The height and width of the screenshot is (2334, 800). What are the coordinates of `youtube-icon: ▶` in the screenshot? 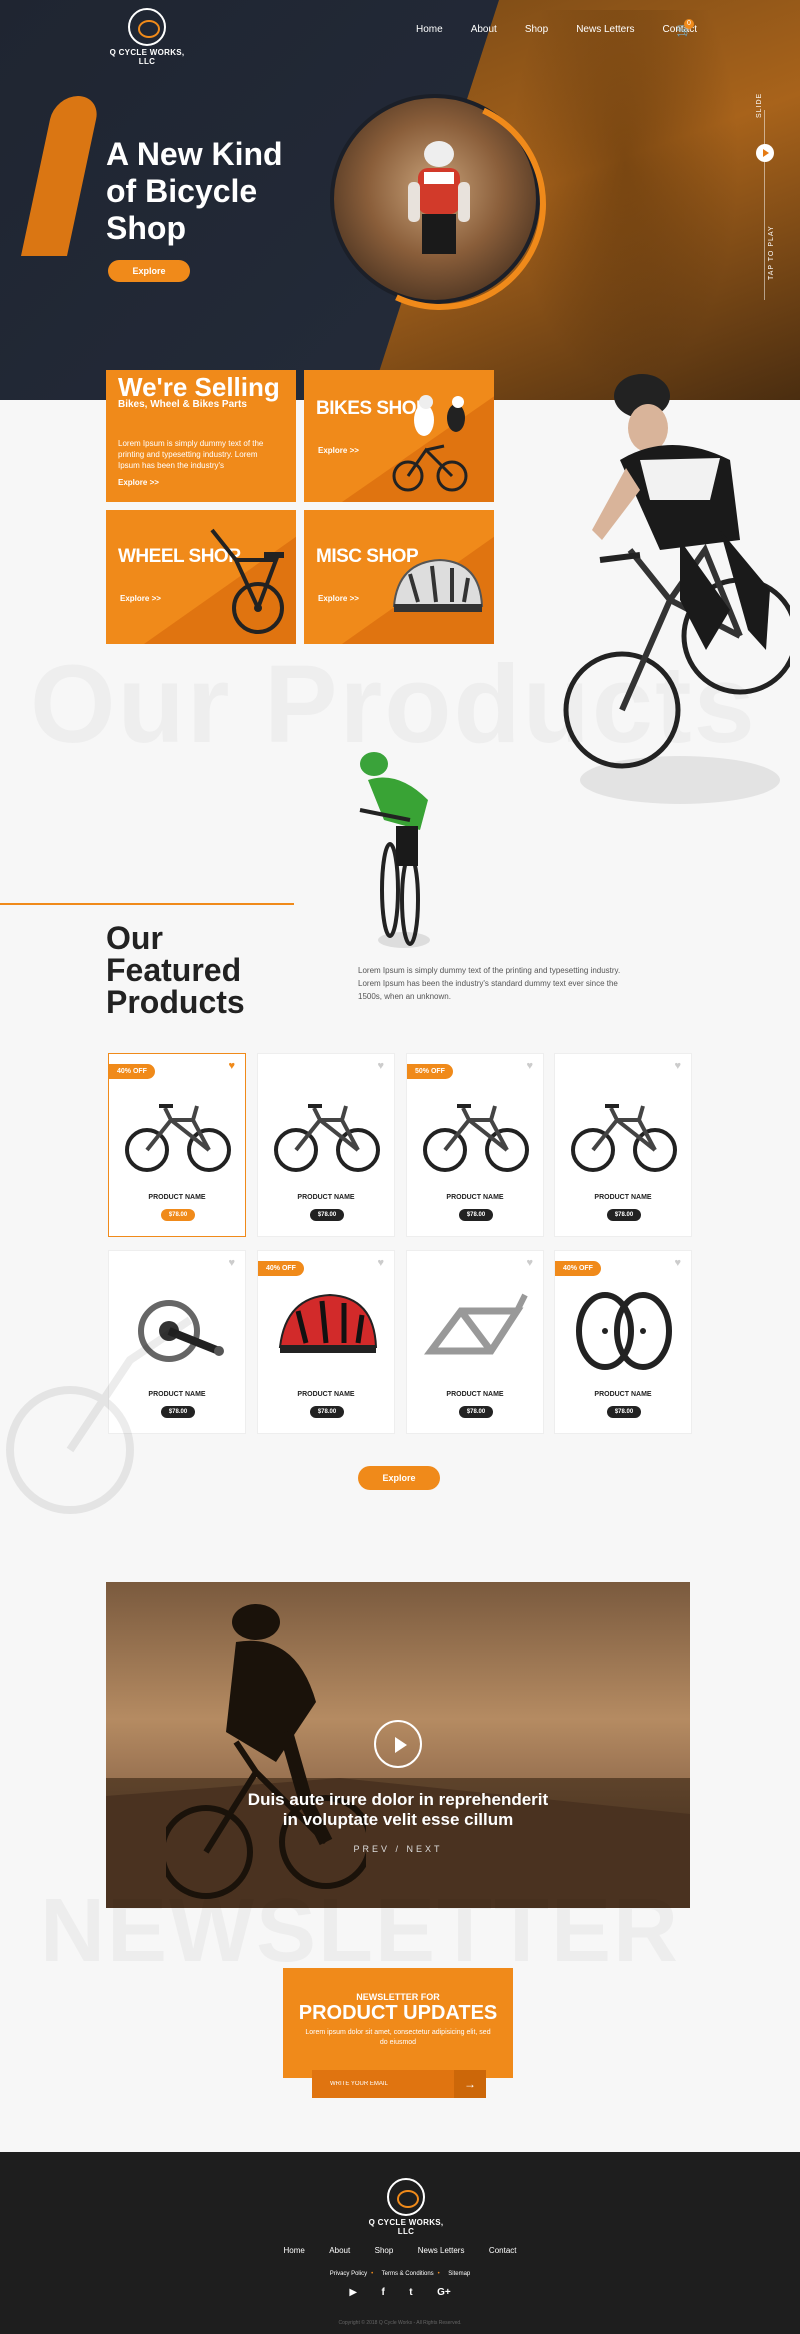 It's located at (353, 2292).